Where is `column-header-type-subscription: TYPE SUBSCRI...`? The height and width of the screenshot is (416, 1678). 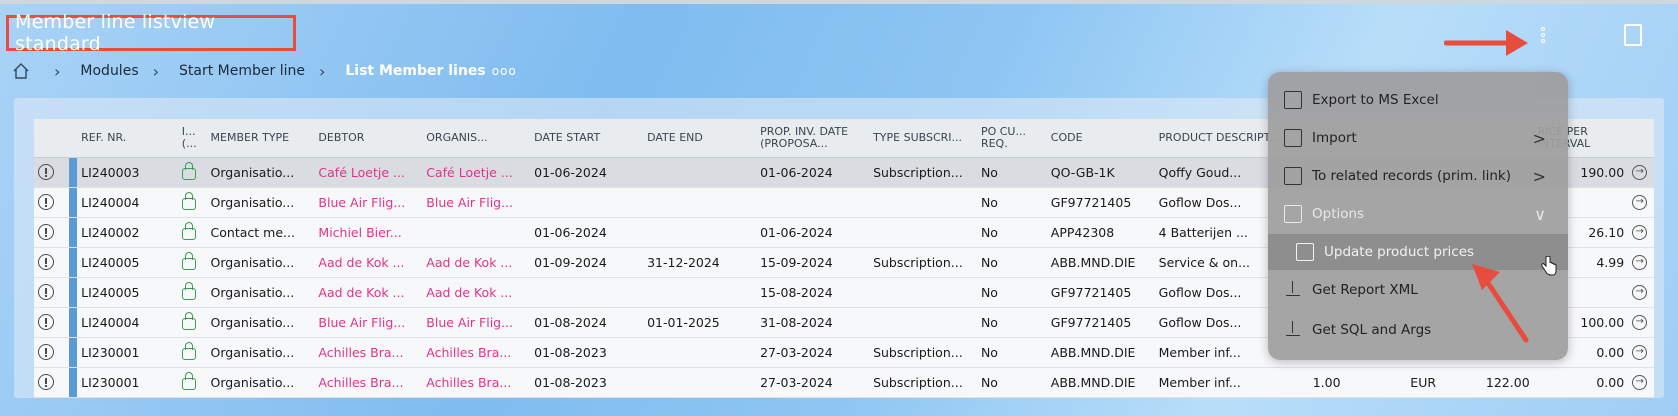
column-header-type-subscription: TYPE SUBSCRI... is located at coordinates (923, 138).